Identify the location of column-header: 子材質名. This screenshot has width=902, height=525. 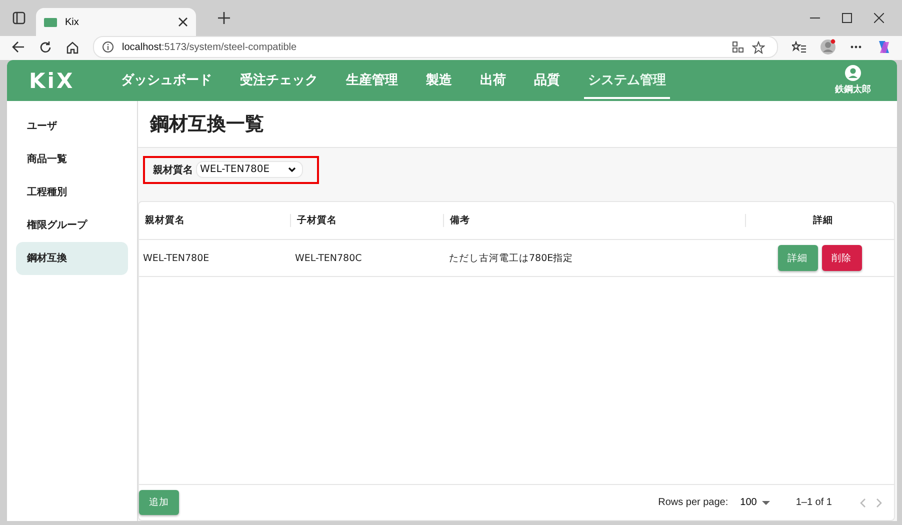
(366, 220).